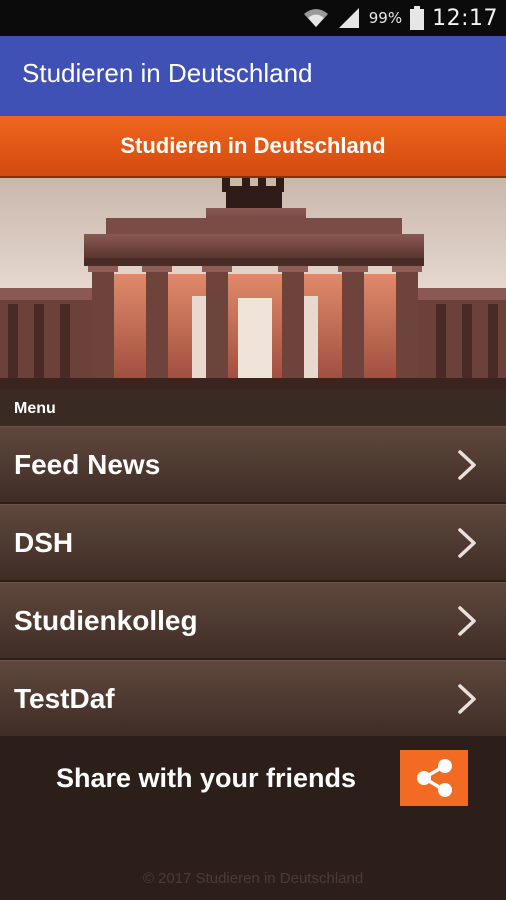 The width and height of the screenshot is (506, 900). Describe the element at coordinates (417, 18) in the screenshot. I see `battery-icon` at that location.